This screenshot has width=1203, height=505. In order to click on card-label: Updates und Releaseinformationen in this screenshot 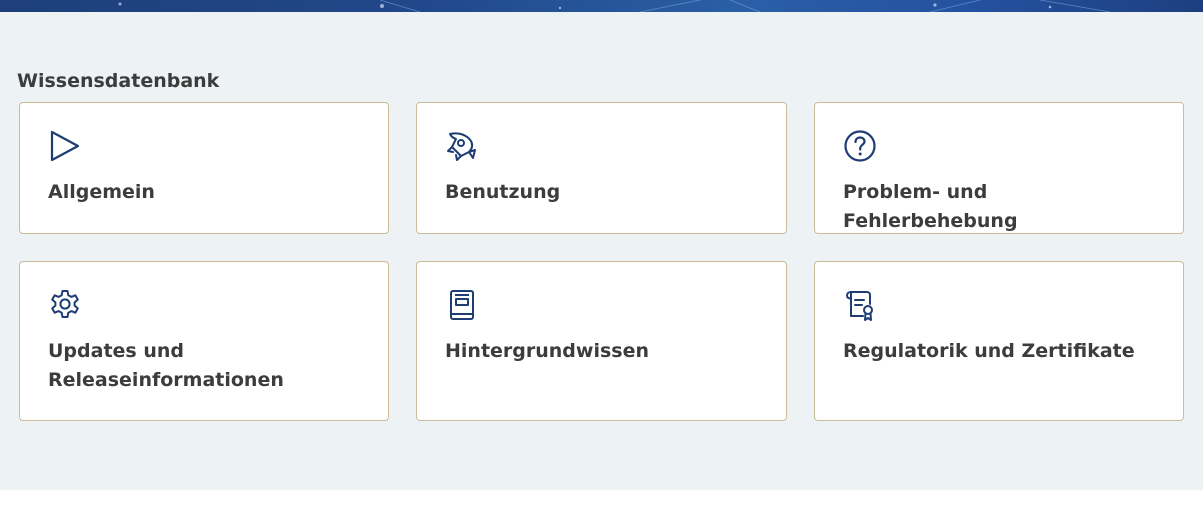, I will do `click(166, 365)`.